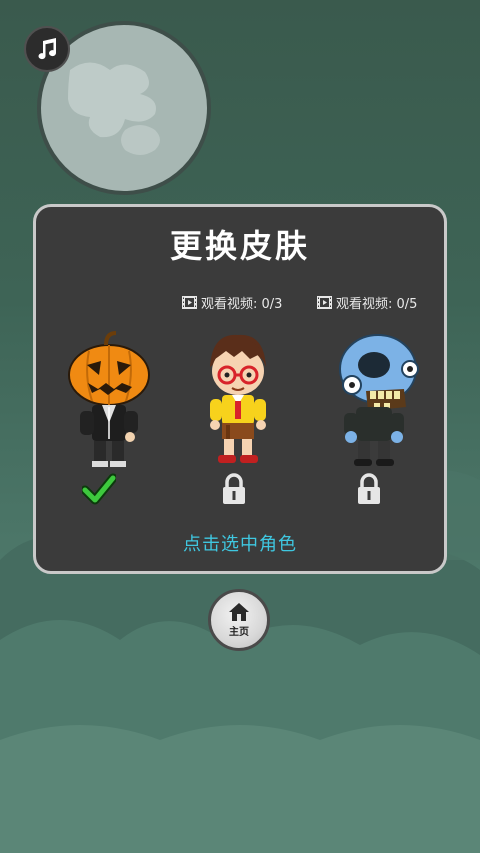  I want to click on music-note-icon, so click(47, 49).